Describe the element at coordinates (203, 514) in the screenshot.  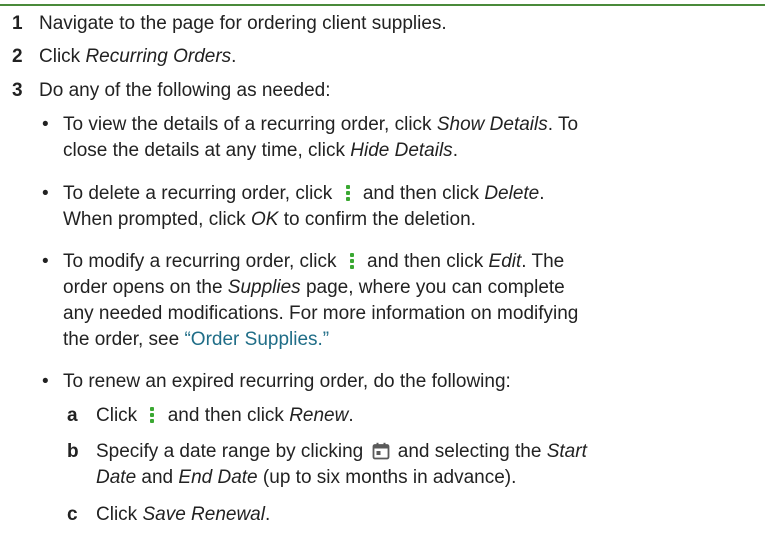
I see `save-renewal-term: Save Renewal` at that location.